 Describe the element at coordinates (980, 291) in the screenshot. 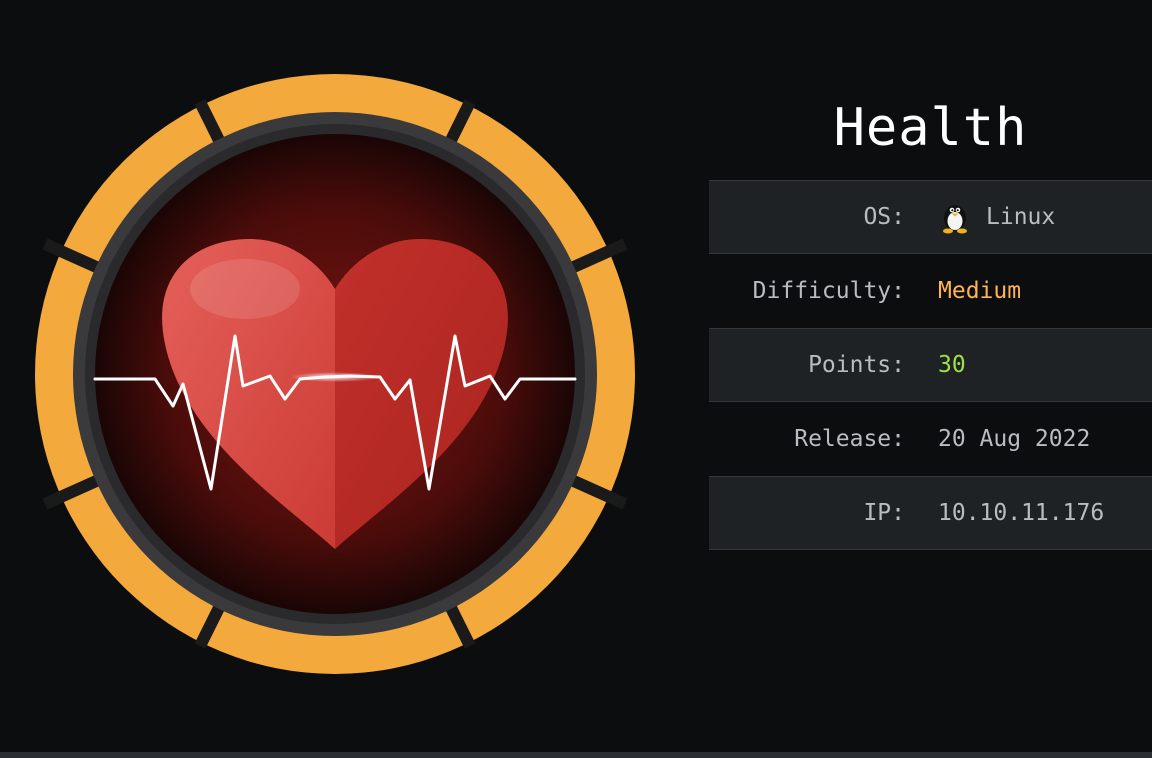

I see `difficulty-value: Medium` at that location.